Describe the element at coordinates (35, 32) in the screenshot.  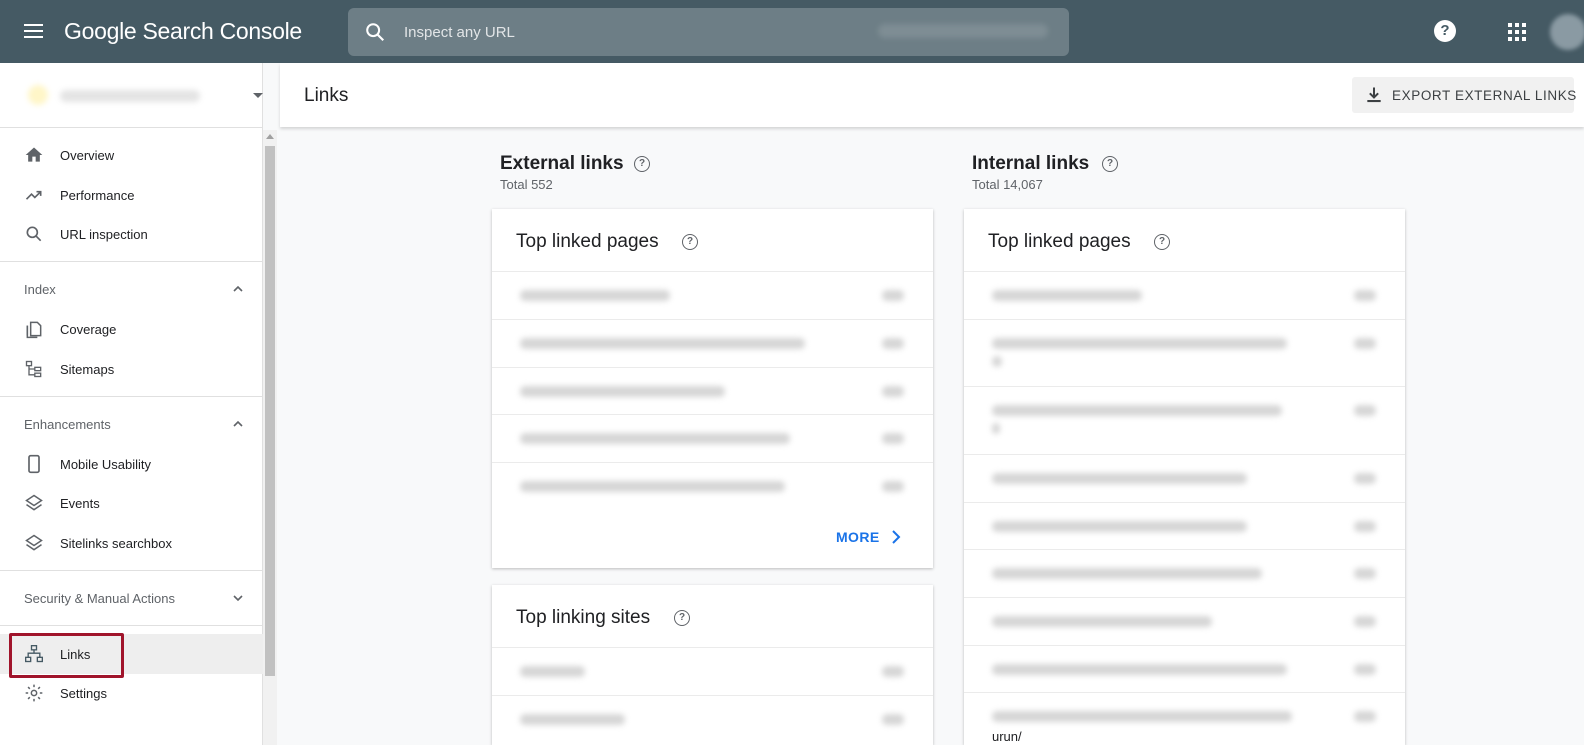
I see `menu-icon` at that location.